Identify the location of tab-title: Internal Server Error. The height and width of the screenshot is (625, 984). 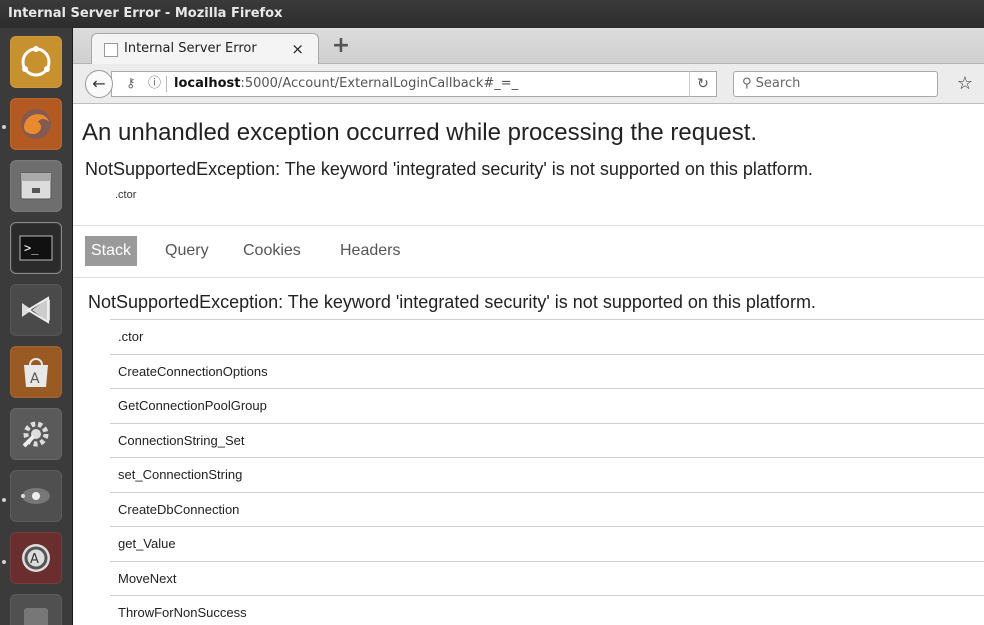
(190, 48).